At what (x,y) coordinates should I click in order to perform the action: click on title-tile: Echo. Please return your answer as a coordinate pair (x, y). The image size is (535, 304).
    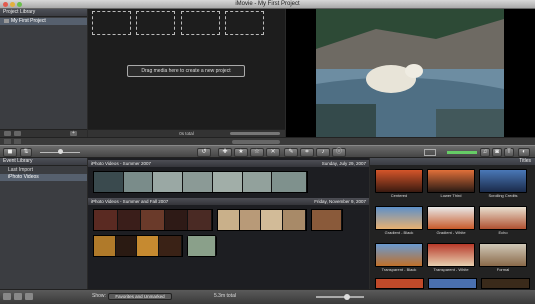
    Looking at the image, I should click on (503, 222).